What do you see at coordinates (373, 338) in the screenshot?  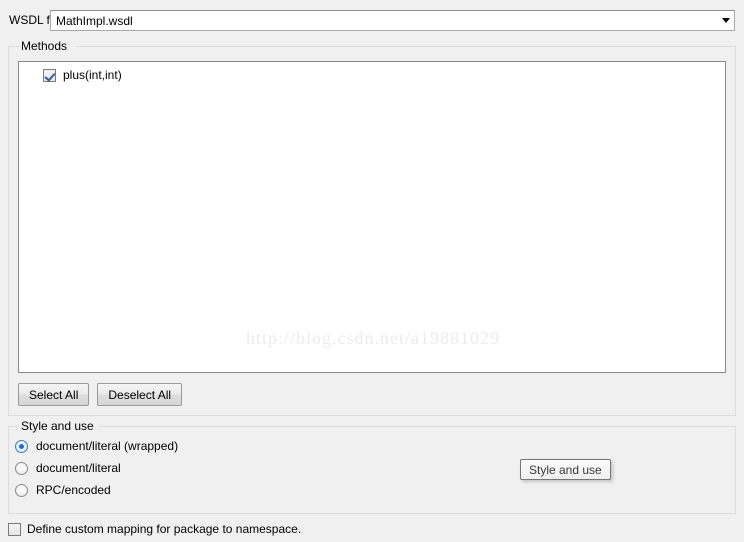 I see `watermark-text: http://blog.csdn.net/a19881029` at bounding box center [373, 338].